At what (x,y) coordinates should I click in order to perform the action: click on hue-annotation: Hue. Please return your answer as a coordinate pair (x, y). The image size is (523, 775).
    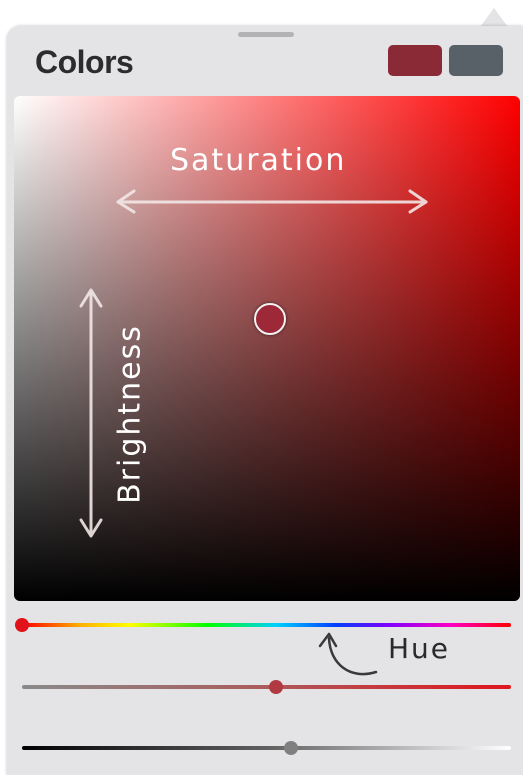
    Looking at the image, I should click on (419, 648).